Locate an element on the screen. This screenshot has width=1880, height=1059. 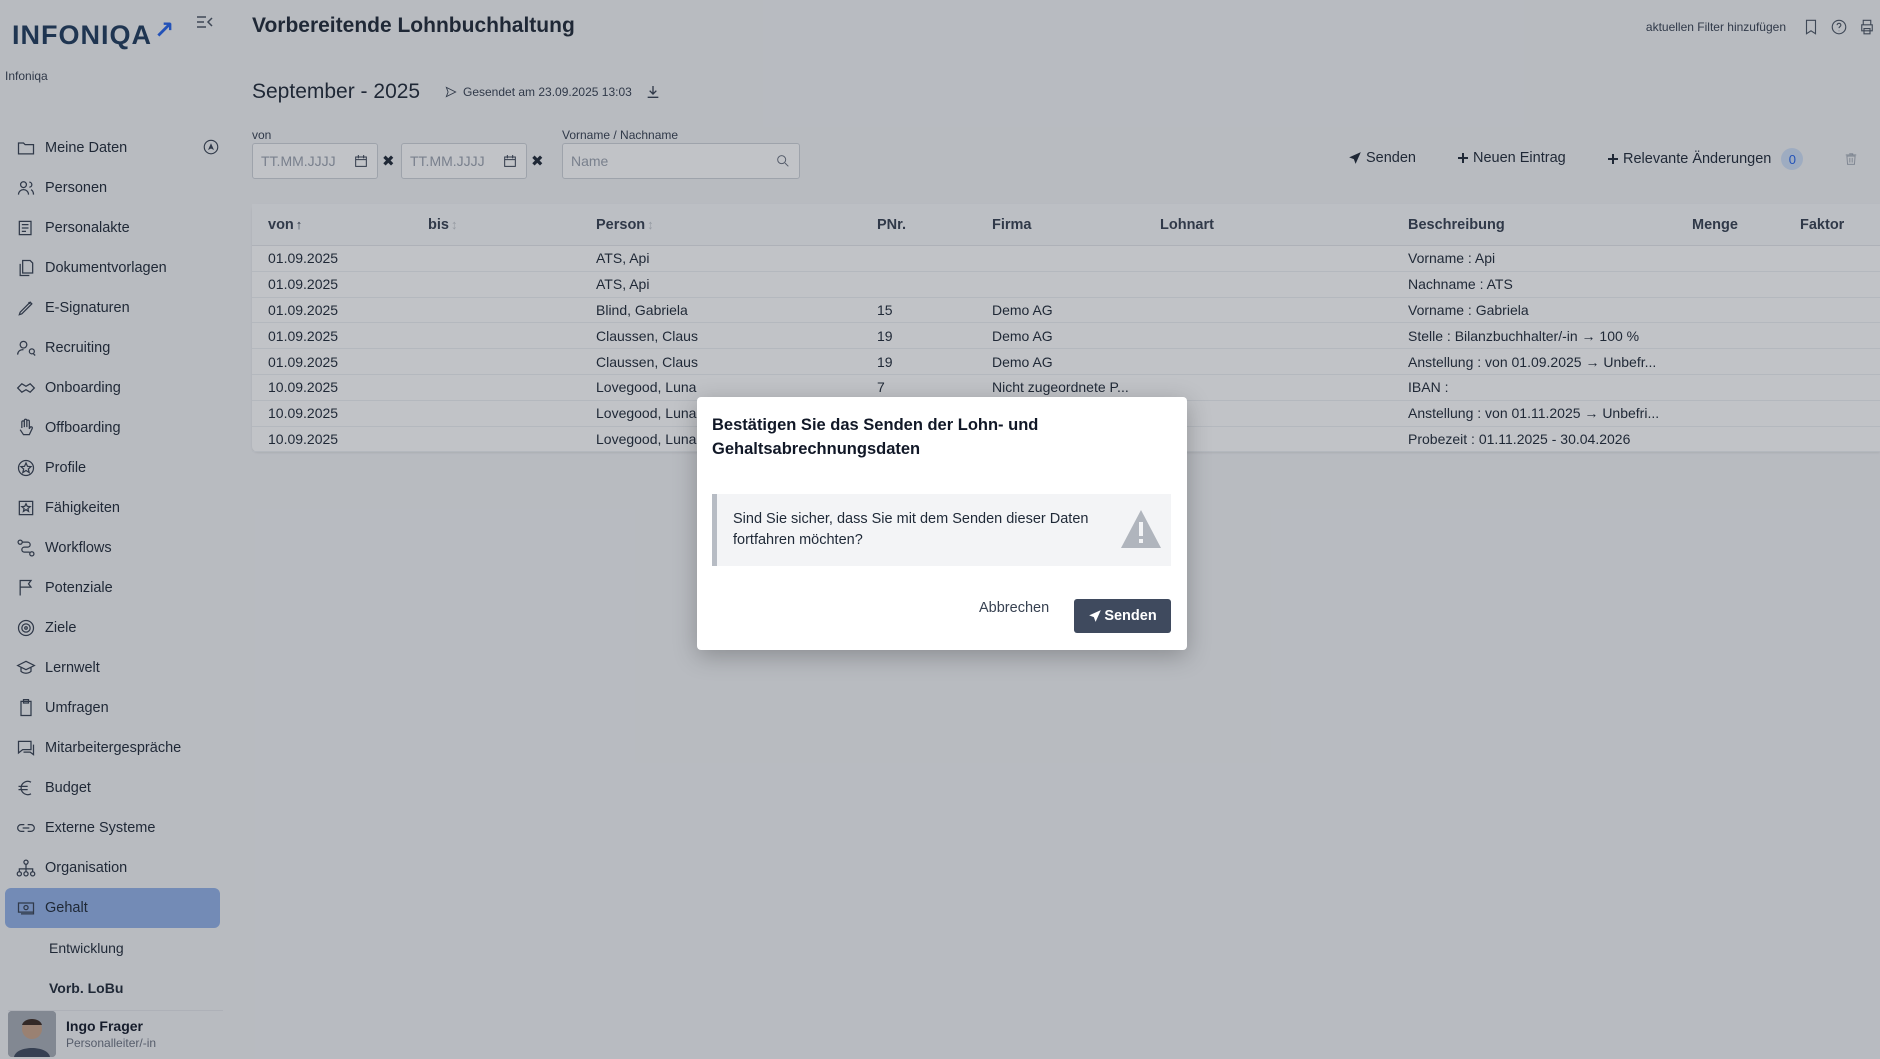
confirm-send-label: Senden is located at coordinates (1130, 616).